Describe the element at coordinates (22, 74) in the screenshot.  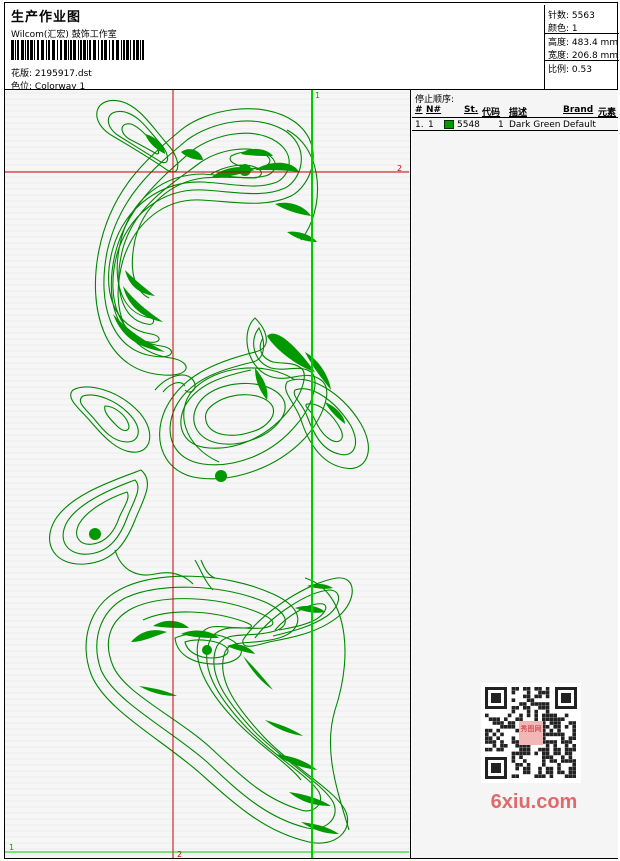
I see `design-label: 花版:` at that location.